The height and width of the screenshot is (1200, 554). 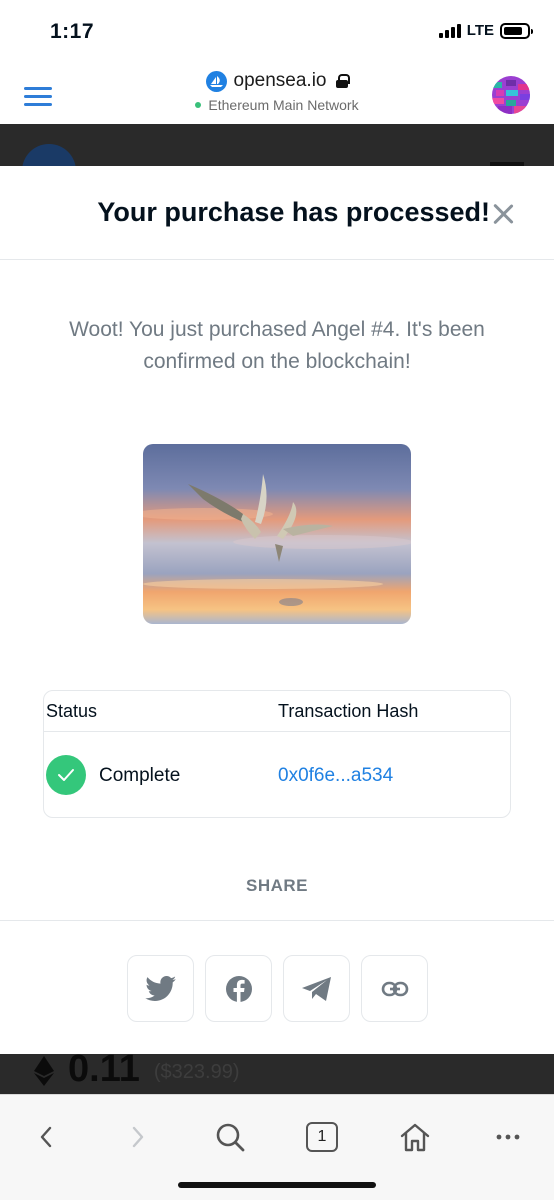 I want to click on network-line: Ethereum Main Network, so click(x=277, y=105).